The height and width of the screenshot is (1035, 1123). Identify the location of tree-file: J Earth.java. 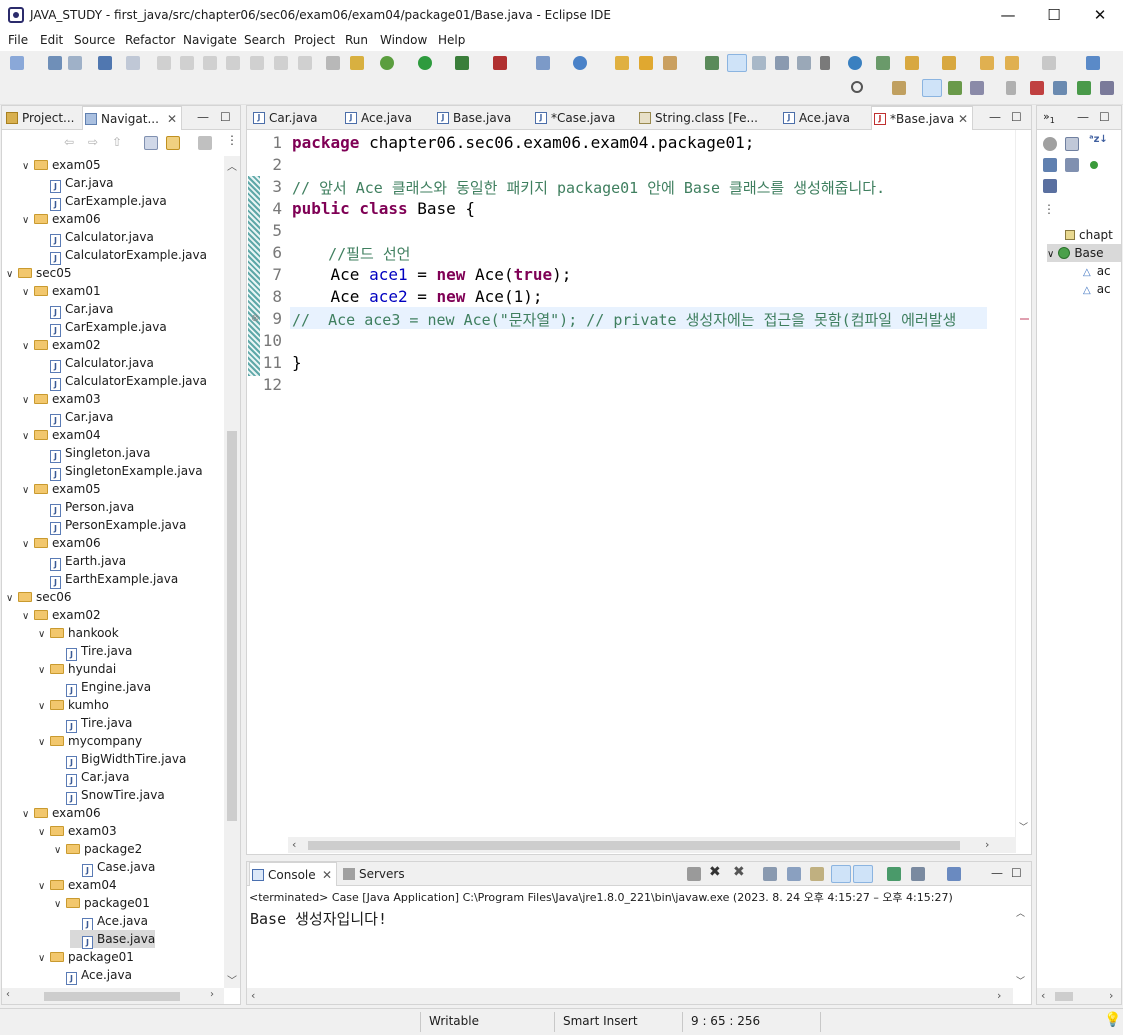
(82, 561).